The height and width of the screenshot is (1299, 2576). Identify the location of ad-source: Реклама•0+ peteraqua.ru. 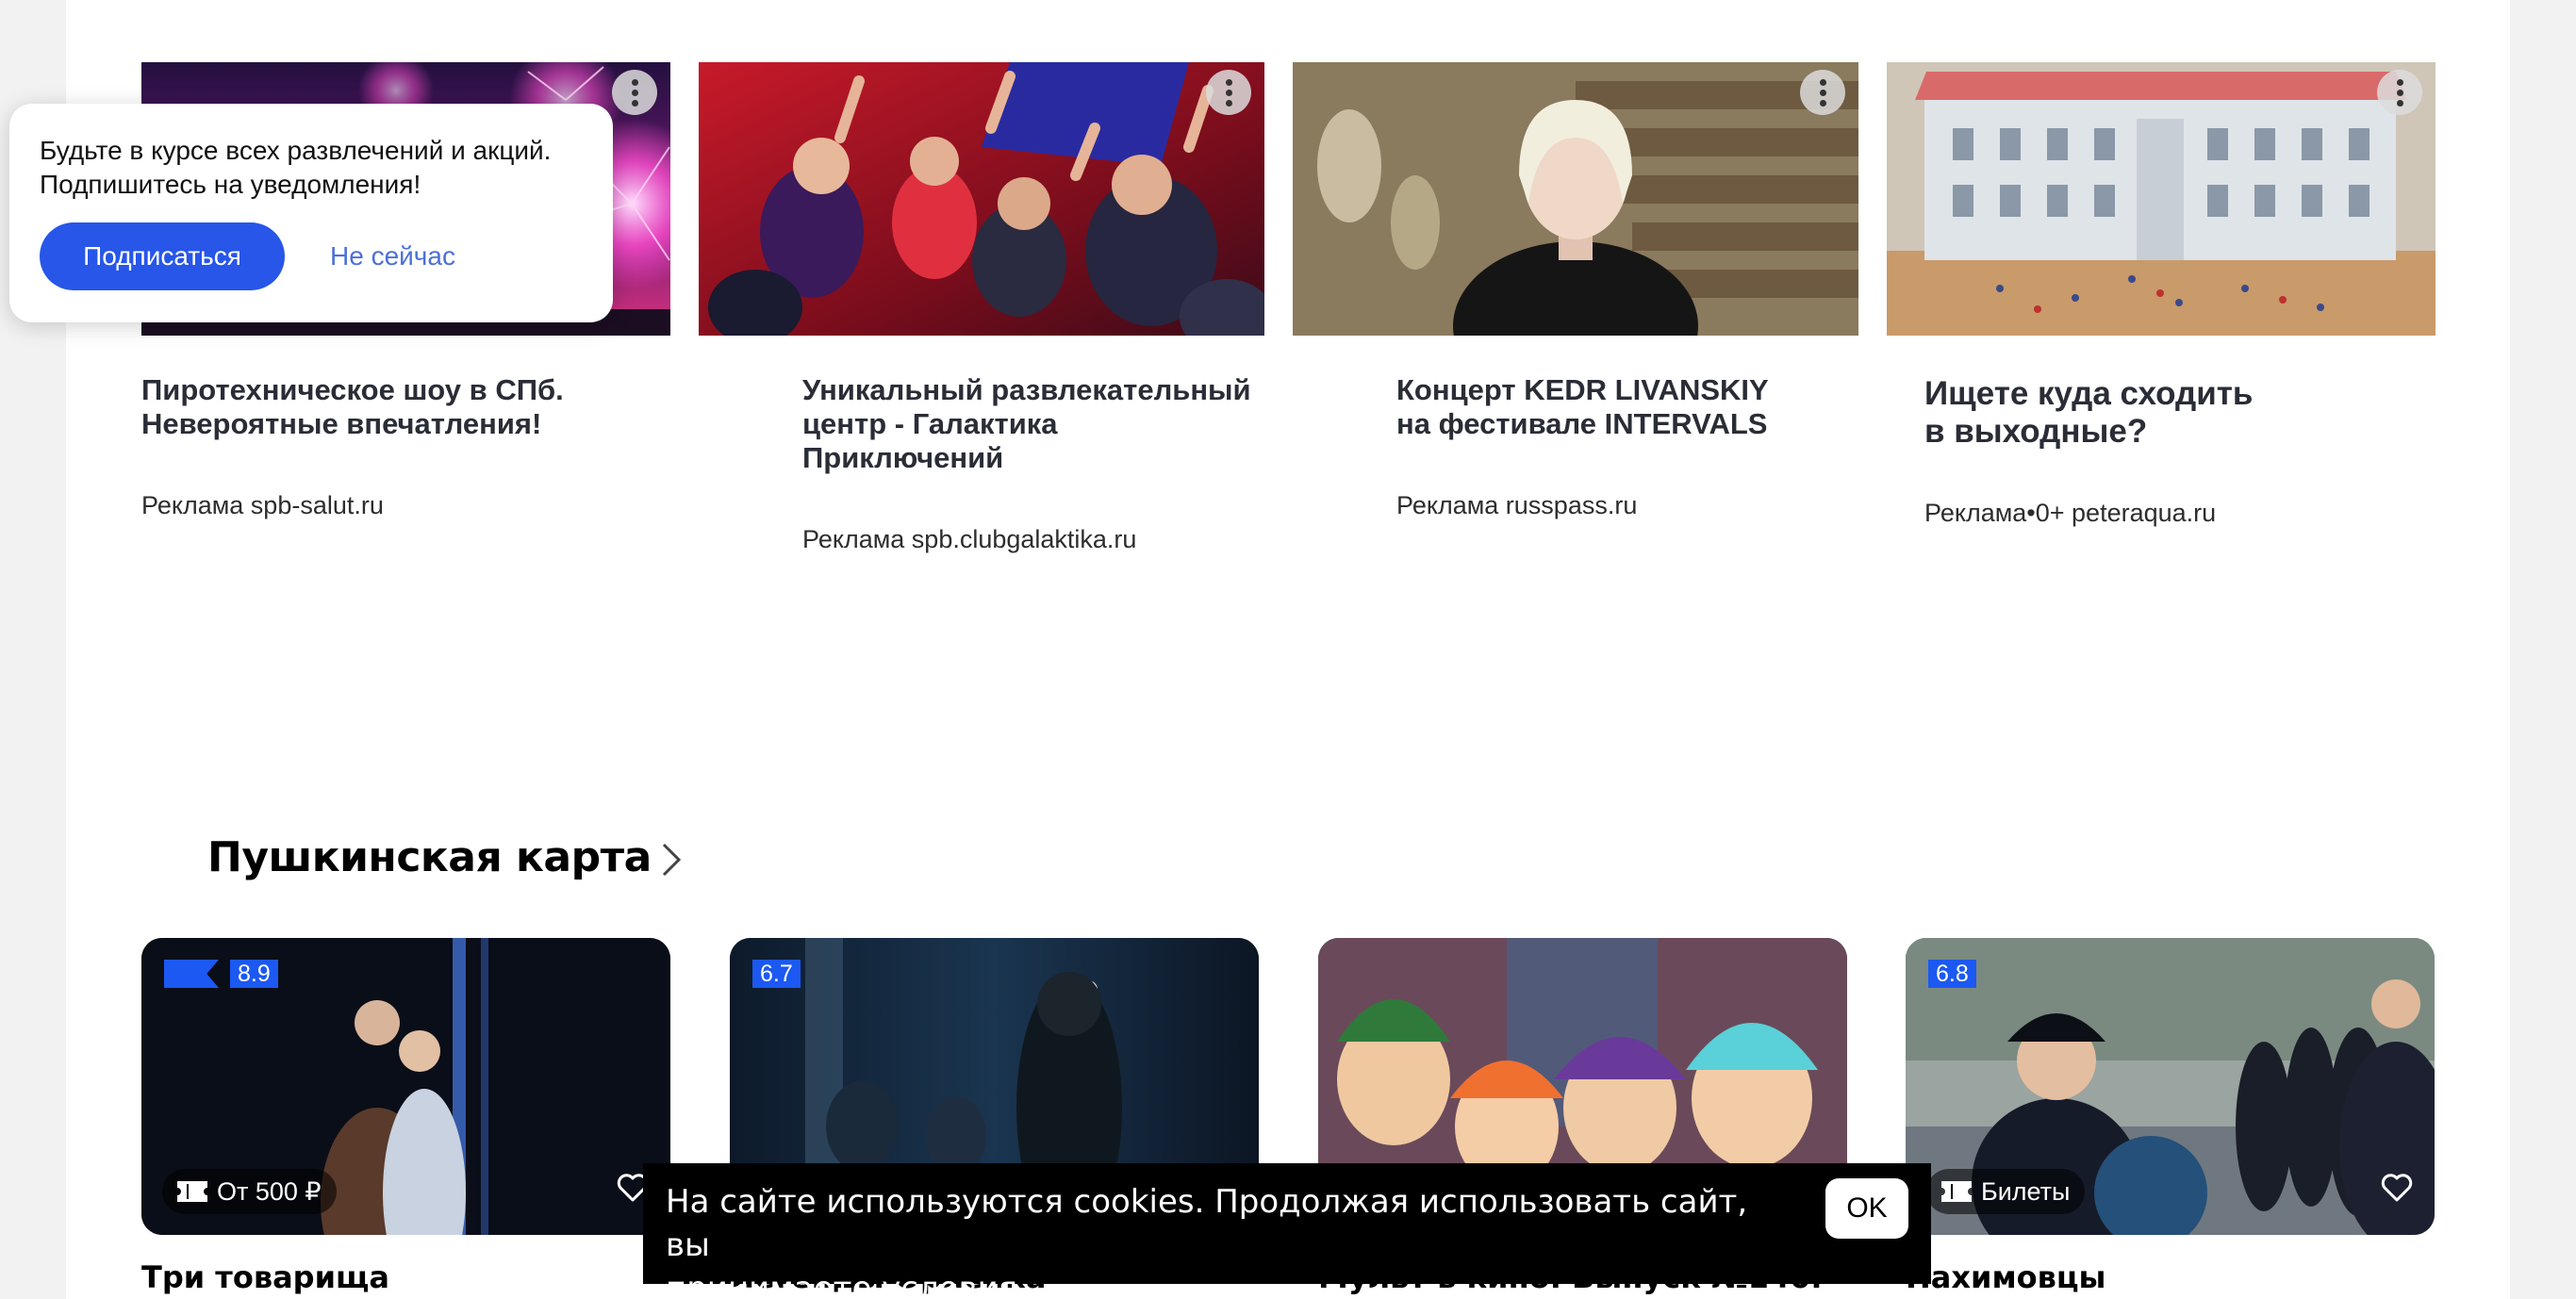
(2070, 513).